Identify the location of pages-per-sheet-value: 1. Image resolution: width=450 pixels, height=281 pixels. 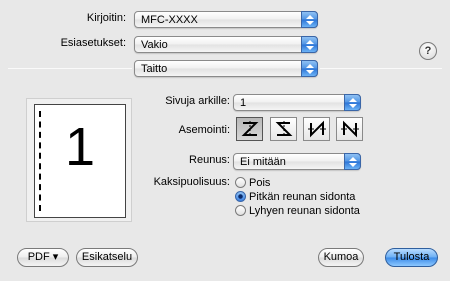
(243, 103).